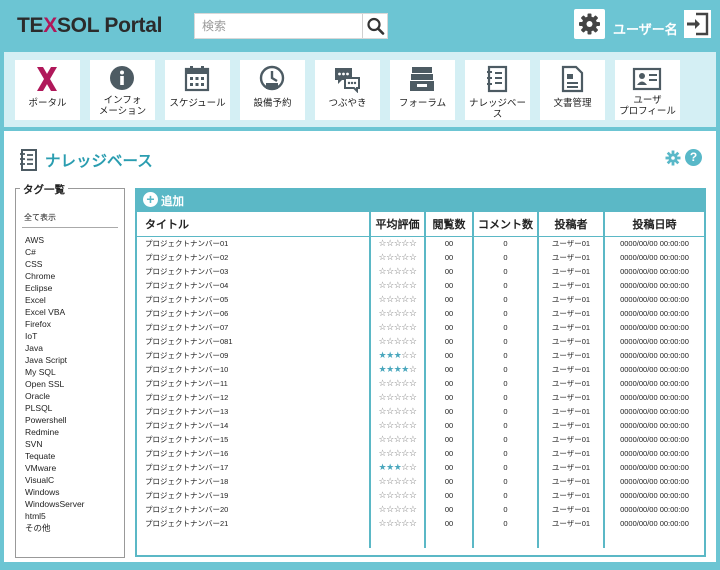 This screenshot has height=570, width=720. What do you see at coordinates (254, 481) in the screenshot?
I see `row-title-link: プロジェクトナンバー18` at bounding box center [254, 481].